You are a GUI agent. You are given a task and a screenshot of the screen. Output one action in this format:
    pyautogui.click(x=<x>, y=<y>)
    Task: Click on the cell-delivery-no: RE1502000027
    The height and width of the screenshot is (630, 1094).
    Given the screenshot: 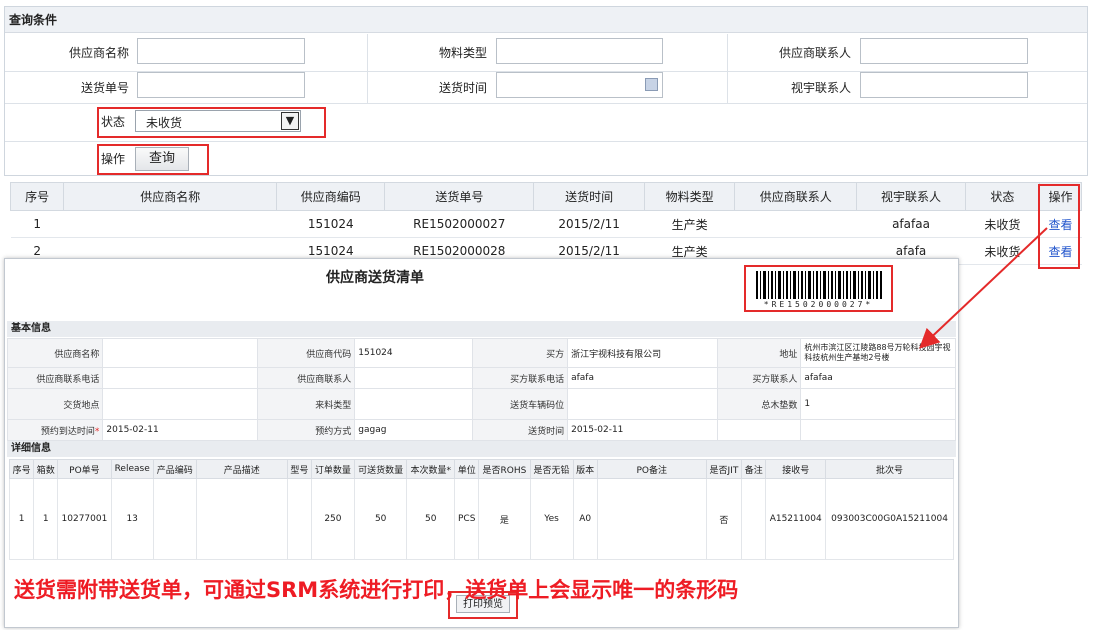 What is the action you would take?
    pyautogui.click(x=459, y=224)
    